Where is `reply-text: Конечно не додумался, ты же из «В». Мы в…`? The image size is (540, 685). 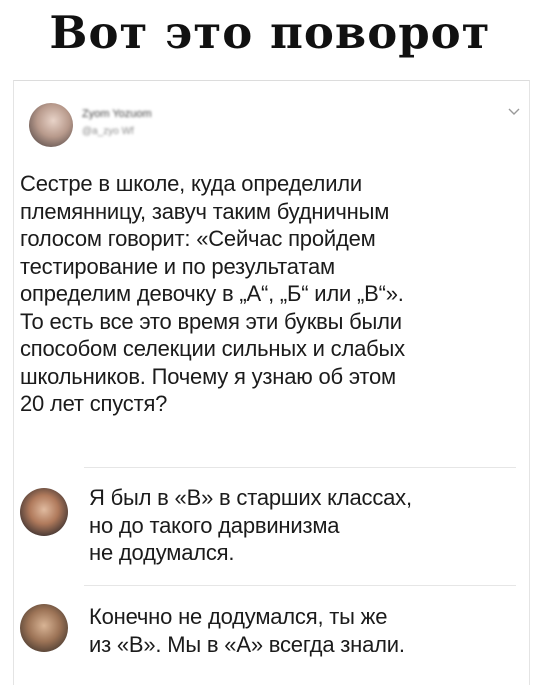 reply-text: Конечно не додумался, ты же из «В». Мы в… is located at coordinates (247, 630).